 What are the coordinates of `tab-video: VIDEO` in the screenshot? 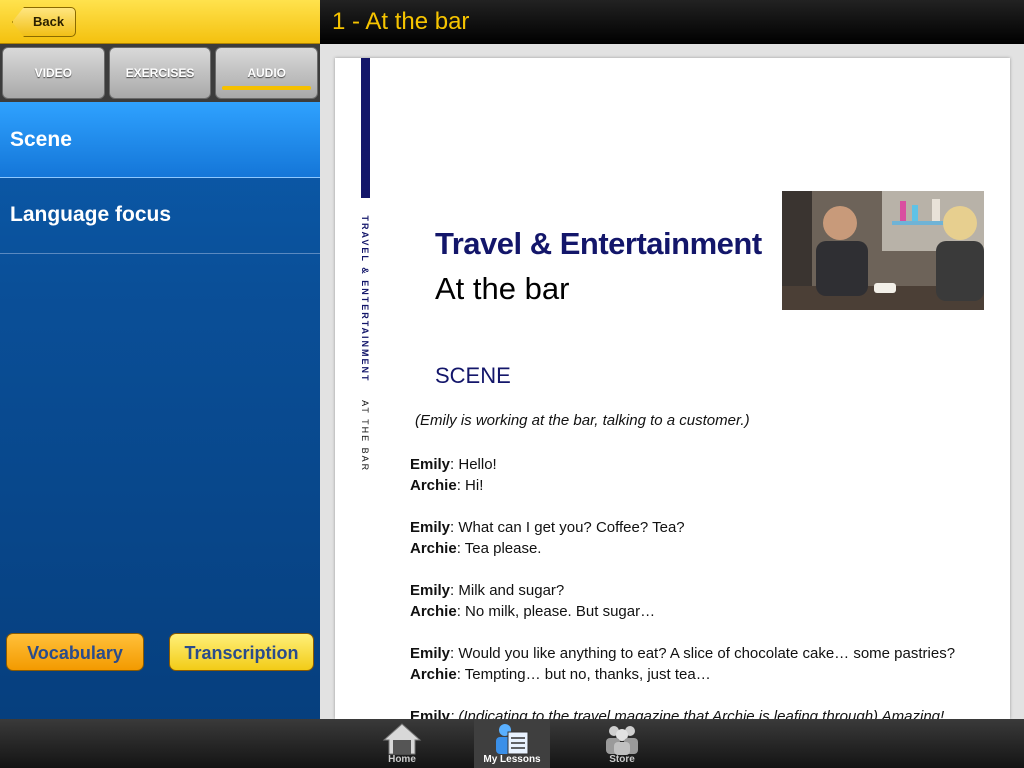 It's located at (53, 73).